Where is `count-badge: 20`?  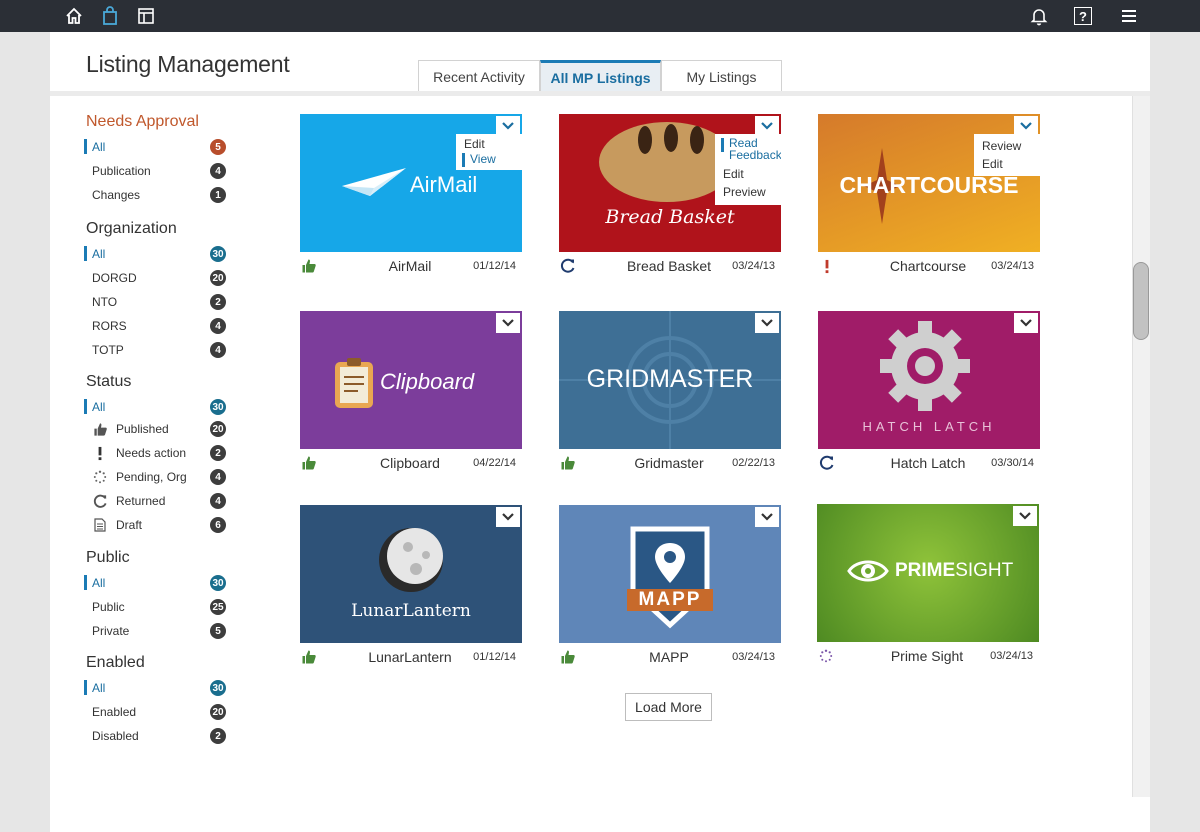 count-badge: 20 is located at coordinates (218, 429).